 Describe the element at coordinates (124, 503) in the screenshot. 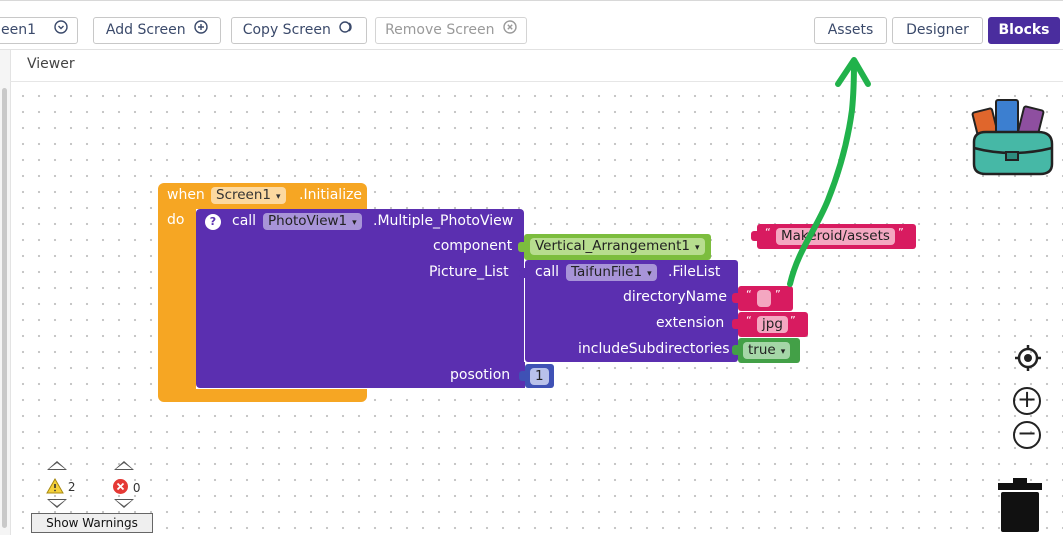

I see `error-next-icon` at that location.